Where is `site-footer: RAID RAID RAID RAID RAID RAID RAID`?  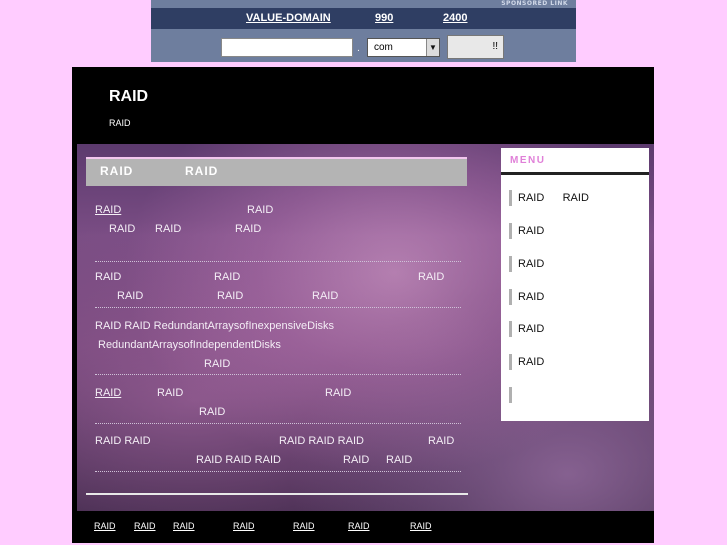
site-footer: RAID RAID RAID RAID RAID RAID RAID is located at coordinates (363, 527).